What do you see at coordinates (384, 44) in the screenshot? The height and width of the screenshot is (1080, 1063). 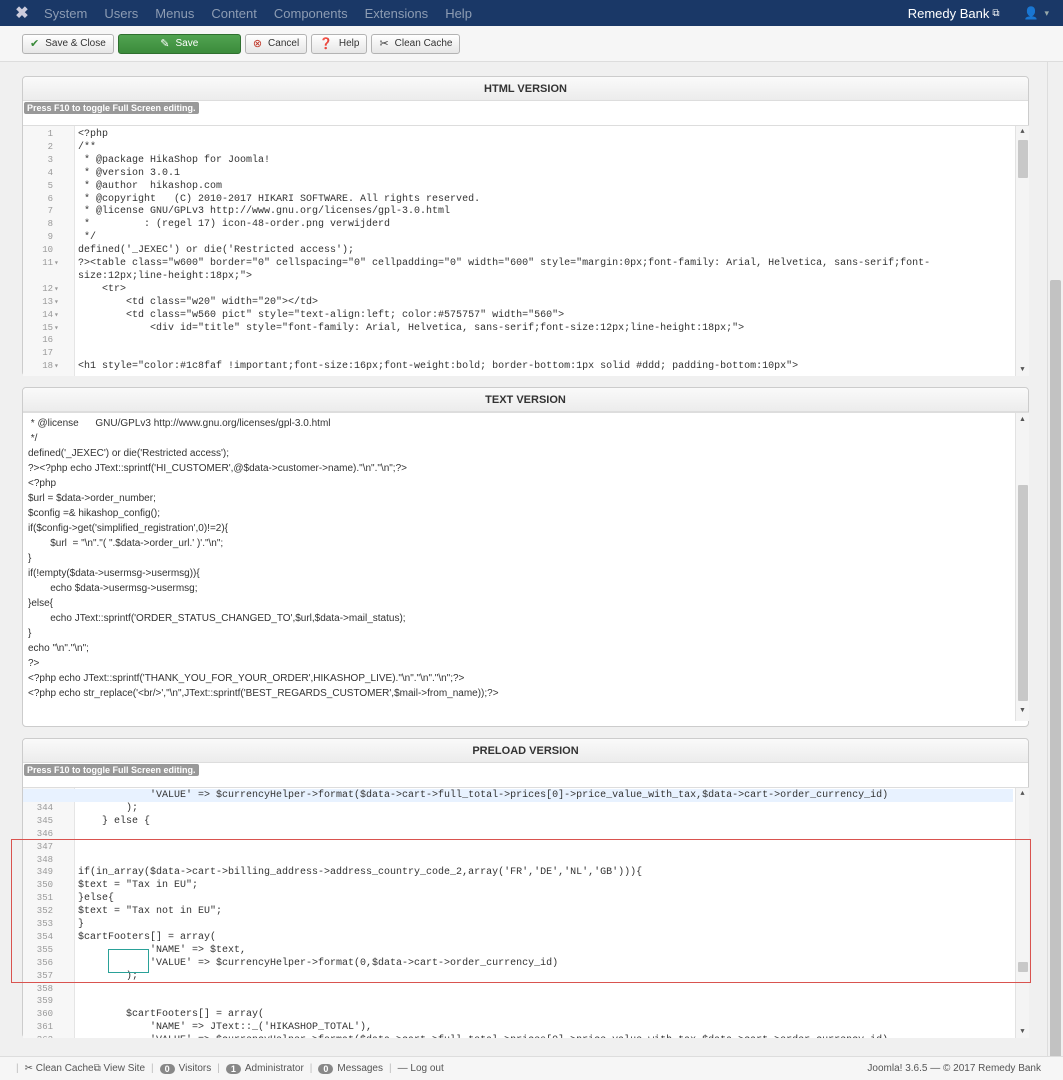 I see `broom-icon: ✂` at bounding box center [384, 44].